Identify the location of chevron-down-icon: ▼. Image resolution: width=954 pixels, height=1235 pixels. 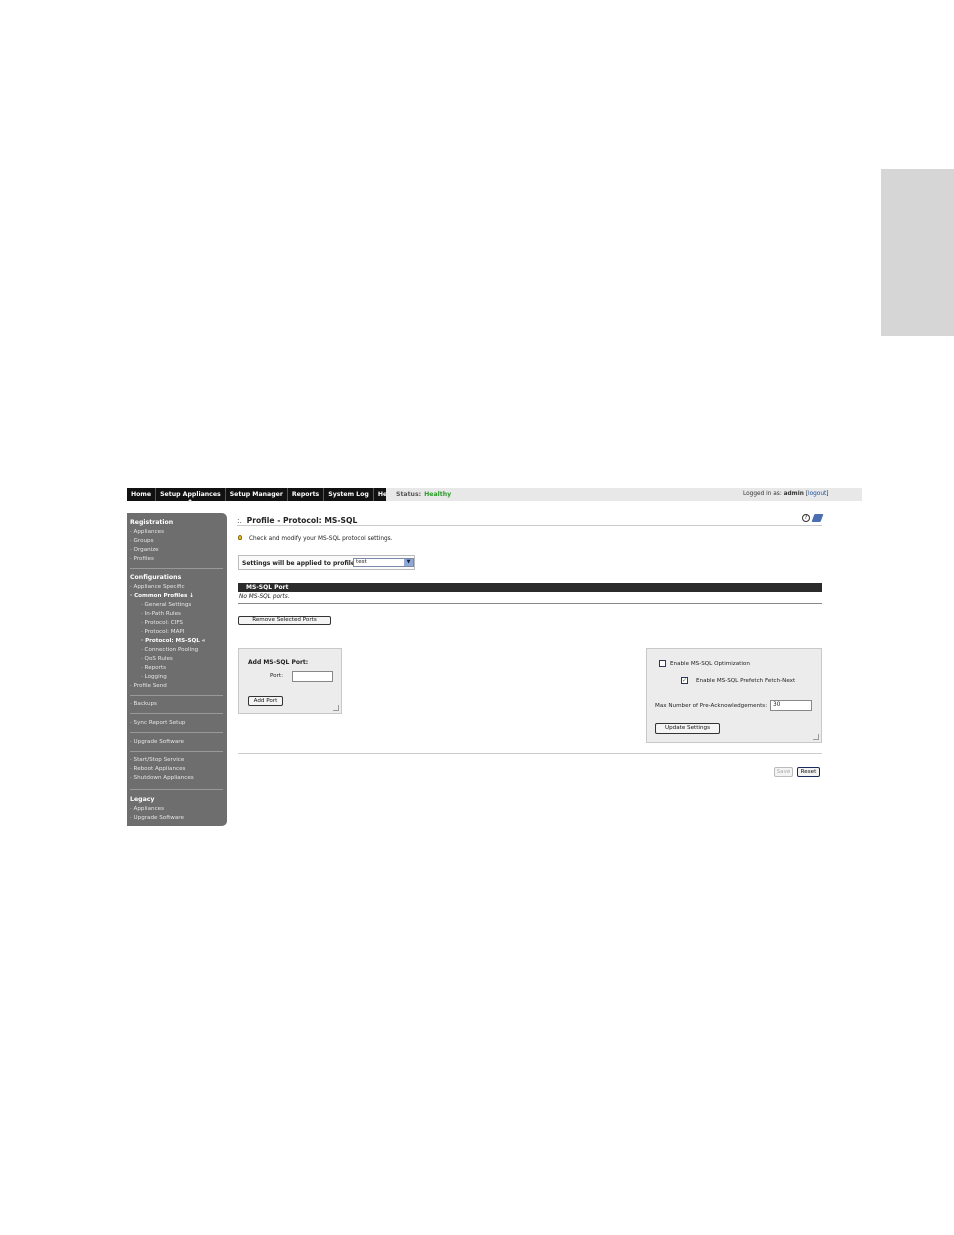
(408, 562).